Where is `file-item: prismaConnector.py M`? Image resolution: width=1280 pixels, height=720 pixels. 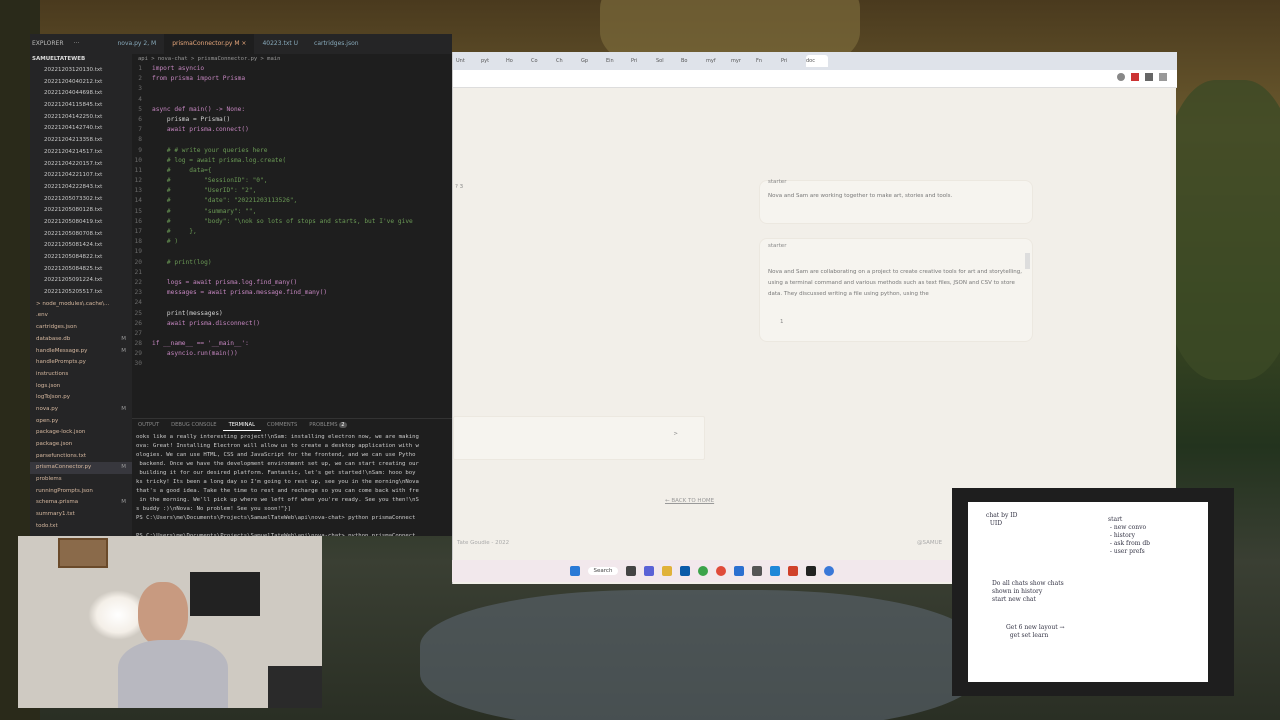
file-item: prismaConnector.py M is located at coordinates (81, 468).